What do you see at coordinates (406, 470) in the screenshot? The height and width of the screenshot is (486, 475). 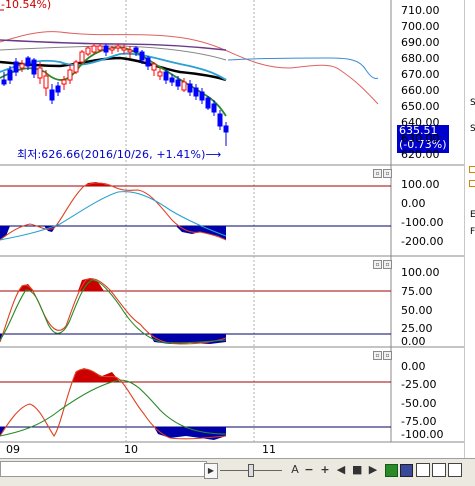 I see `save-icon` at bounding box center [406, 470].